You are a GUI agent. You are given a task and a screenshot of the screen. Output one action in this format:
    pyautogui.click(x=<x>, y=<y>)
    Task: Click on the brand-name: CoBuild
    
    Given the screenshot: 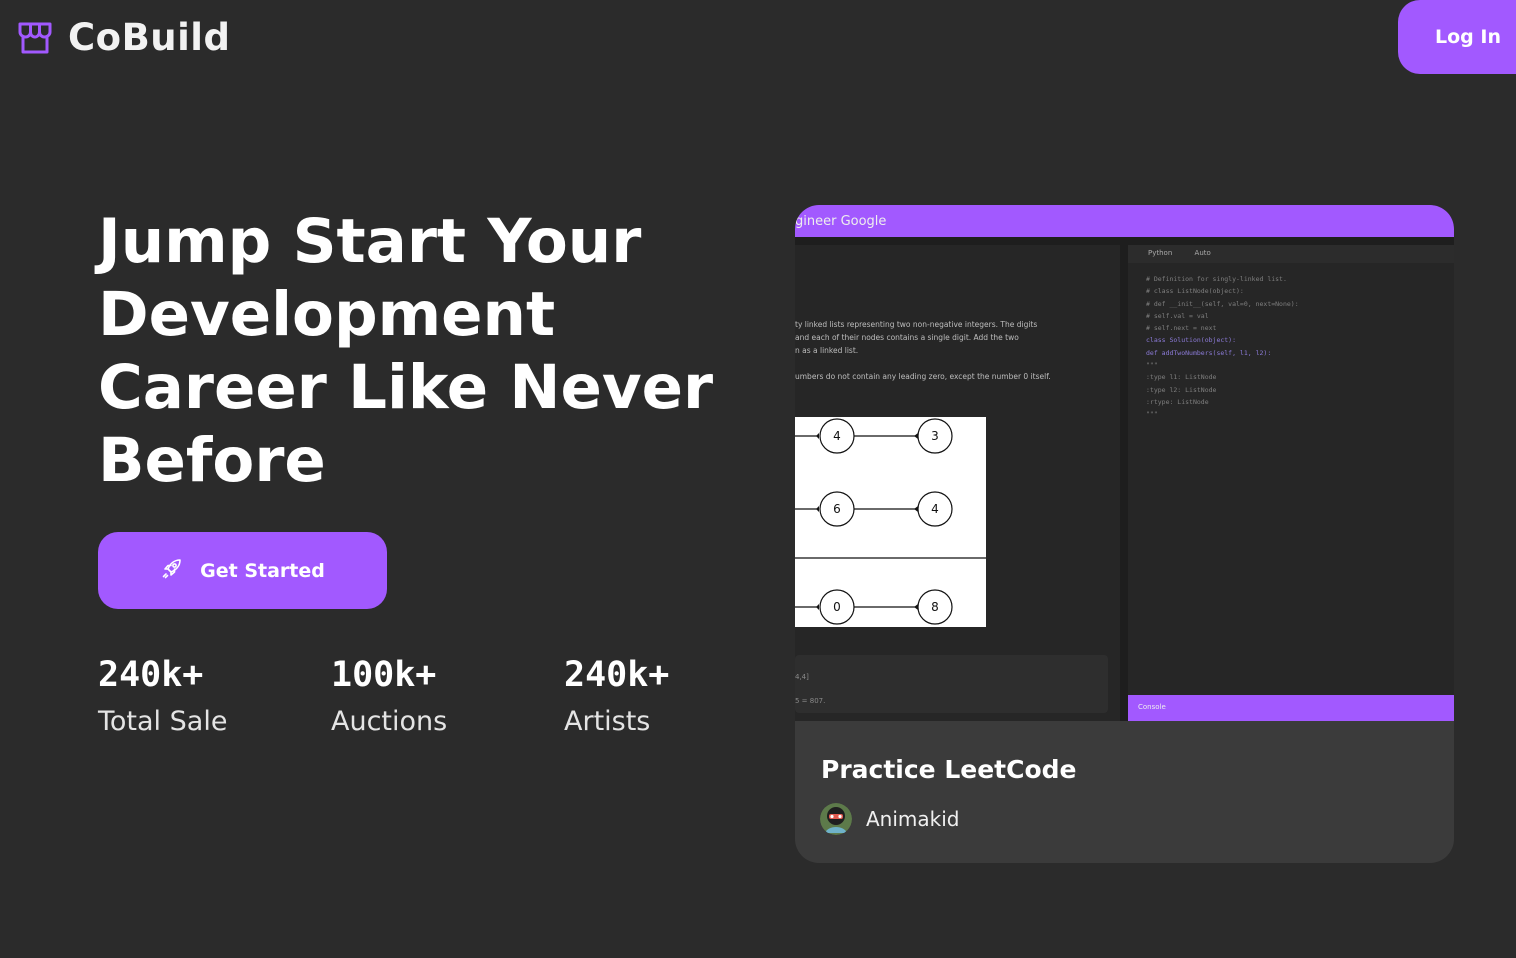 What is the action you would take?
    pyautogui.click(x=149, y=37)
    